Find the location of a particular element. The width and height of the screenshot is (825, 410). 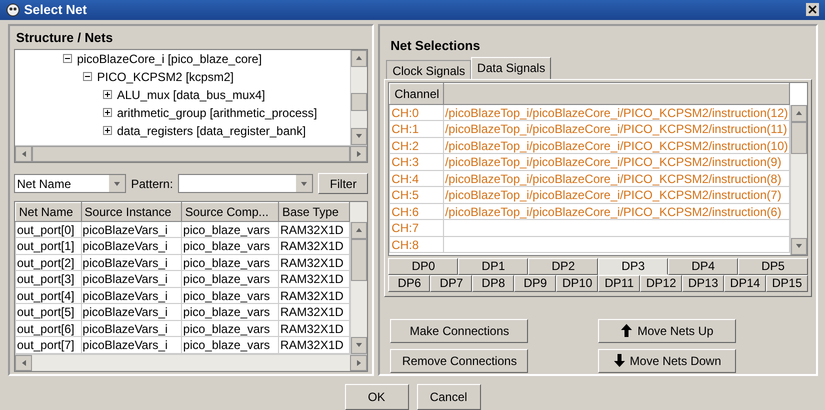

port-tab: DP5 is located at coordinates (773, 266).